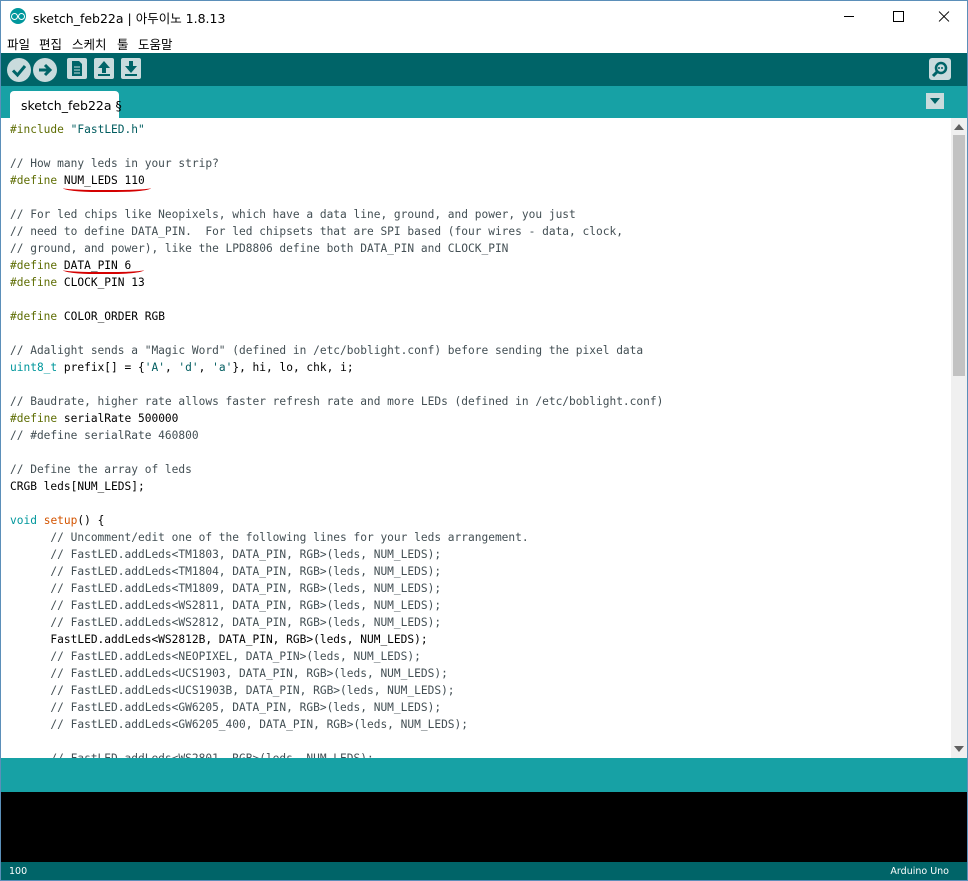 This screenshot has height=881, width=968. I want to click on code-line: #define COLOR_ORDER RGB, so click(87, 316).